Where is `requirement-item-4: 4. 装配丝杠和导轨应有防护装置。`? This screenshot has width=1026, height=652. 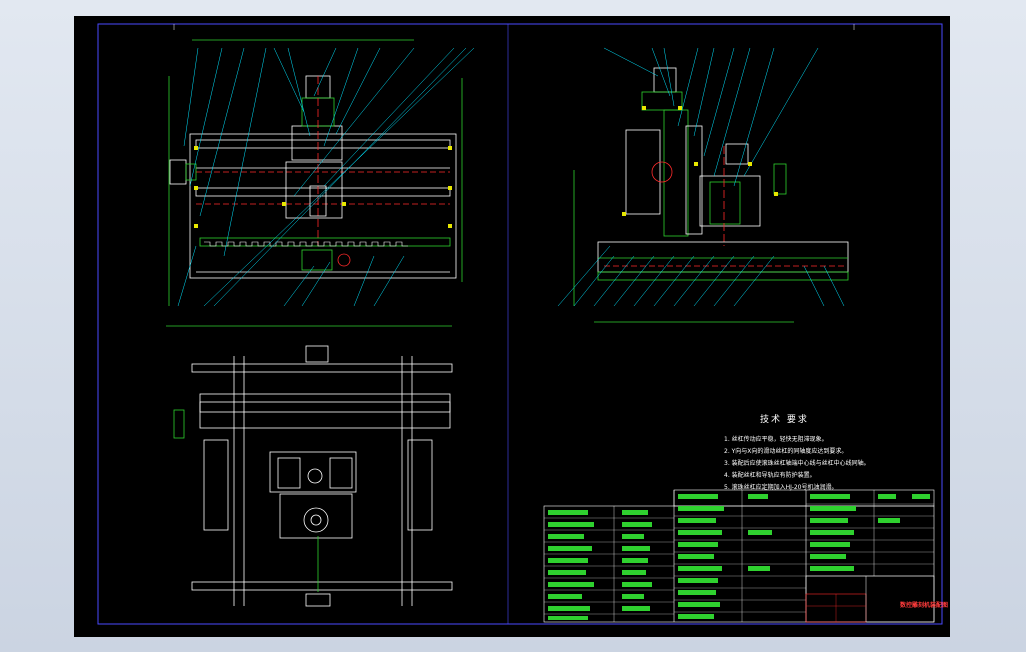 requirement-item-4: 4. 装配丝杠和导轨应有防护装置。 is located at coordinates (770, 475).